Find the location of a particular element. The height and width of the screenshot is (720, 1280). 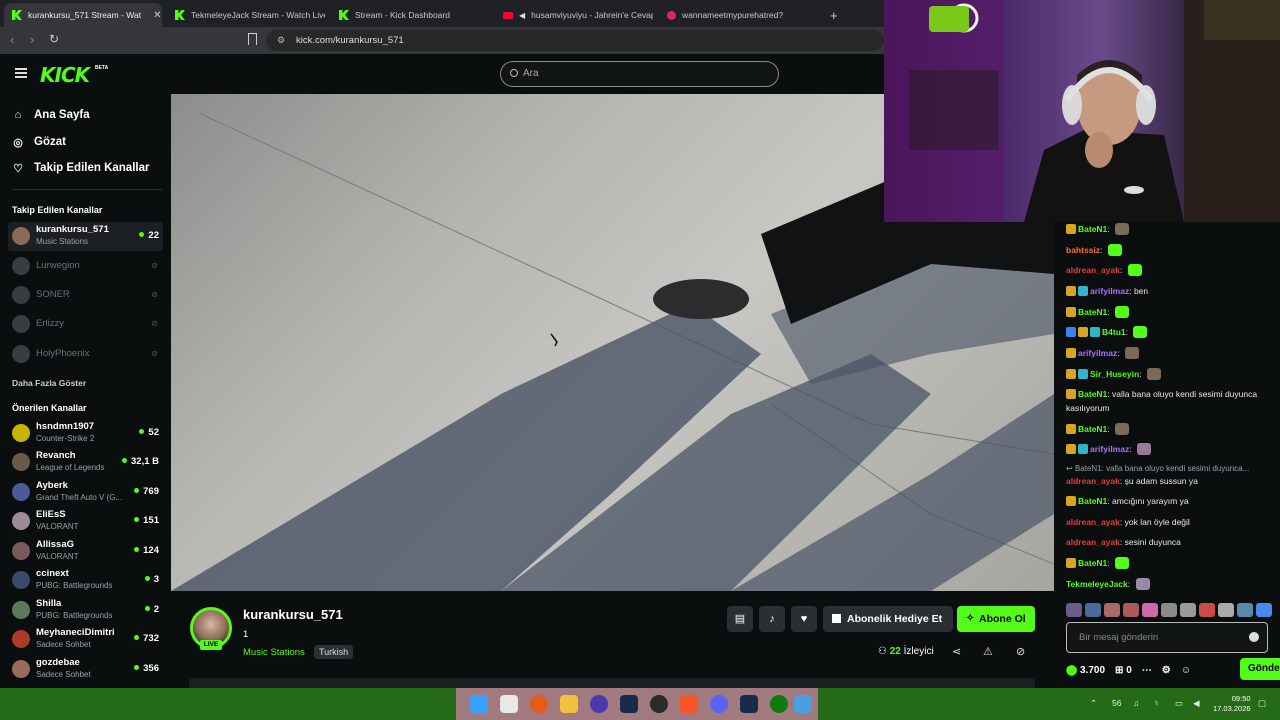

close-tab-icon: ✕ is located at coordinates (157, 15).